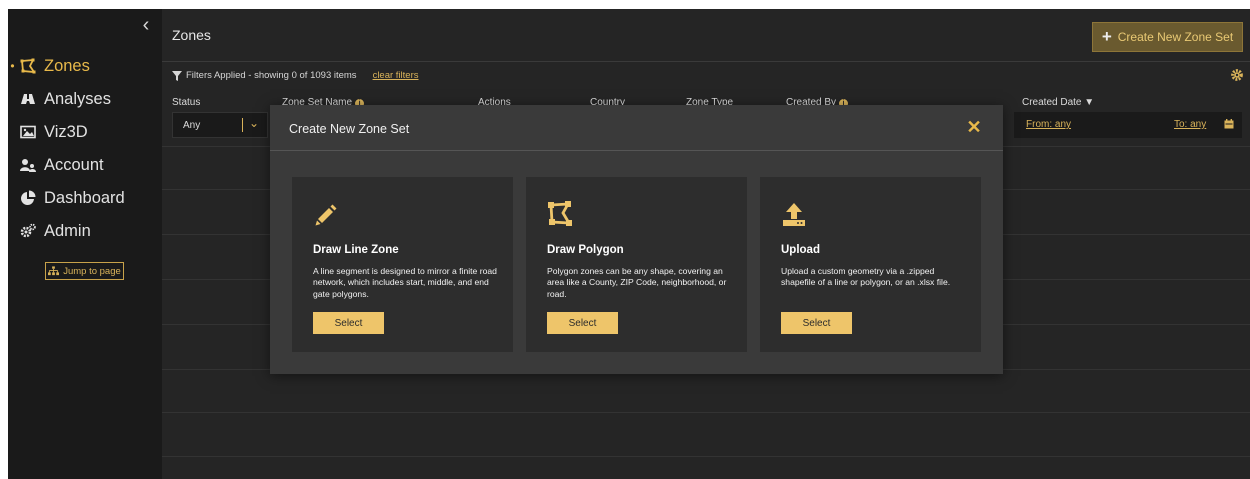  I want to click on sidebar-item-label: Analyses, so click(77, 98).